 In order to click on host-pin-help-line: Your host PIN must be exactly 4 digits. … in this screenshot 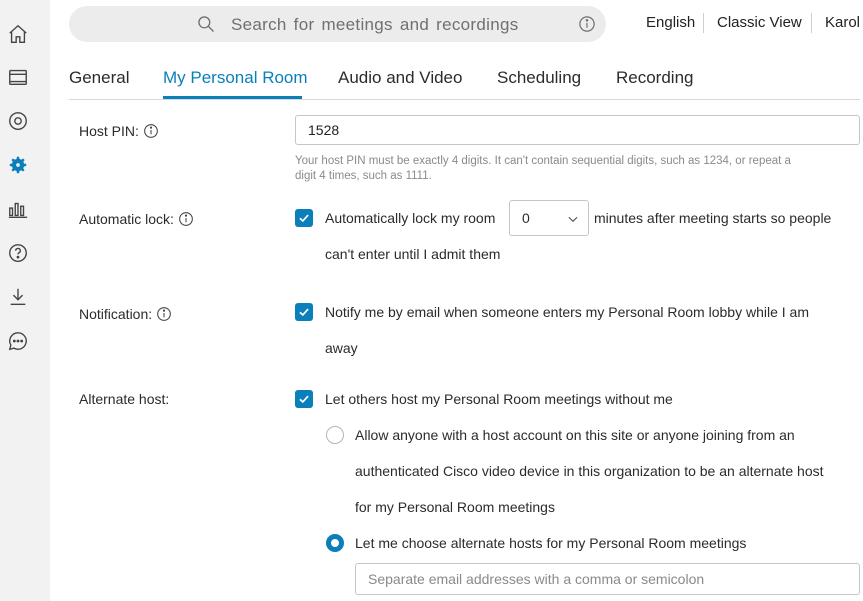, I will do `click(543, 161)`.